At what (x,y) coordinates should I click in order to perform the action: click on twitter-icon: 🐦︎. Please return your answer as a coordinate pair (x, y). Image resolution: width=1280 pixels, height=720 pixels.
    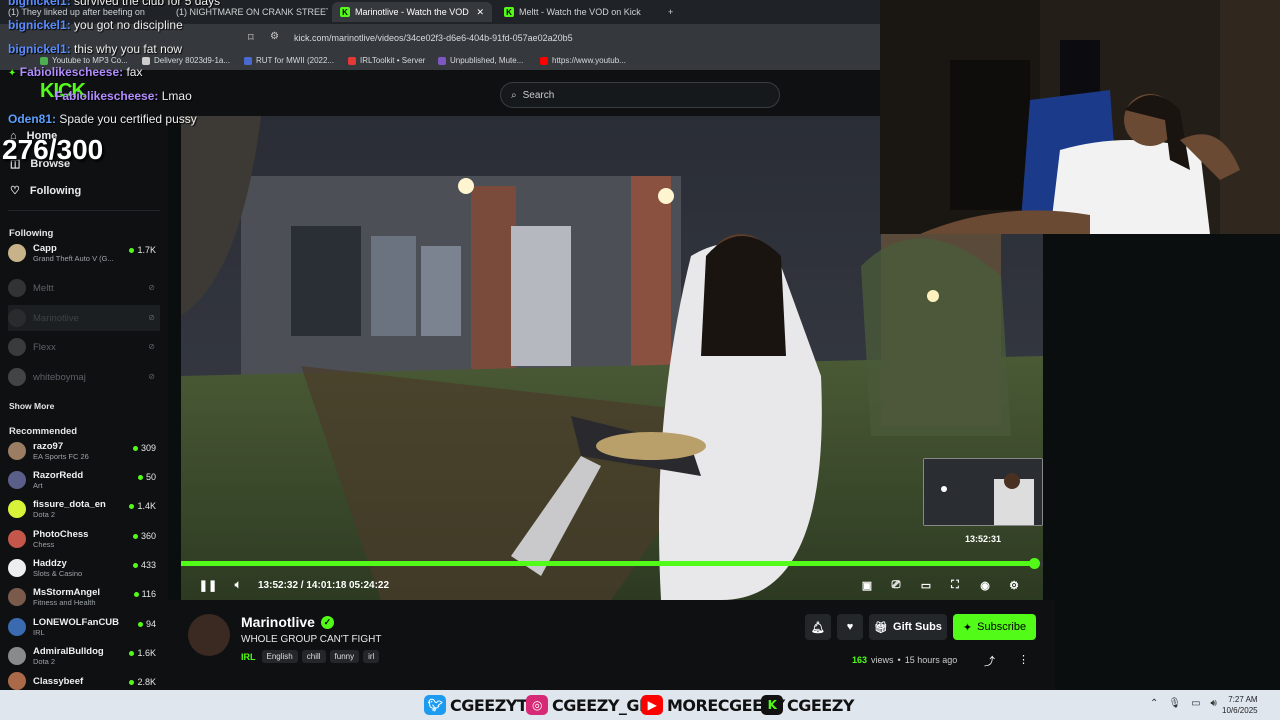
    Looking at the image, I should click on (435, 705).